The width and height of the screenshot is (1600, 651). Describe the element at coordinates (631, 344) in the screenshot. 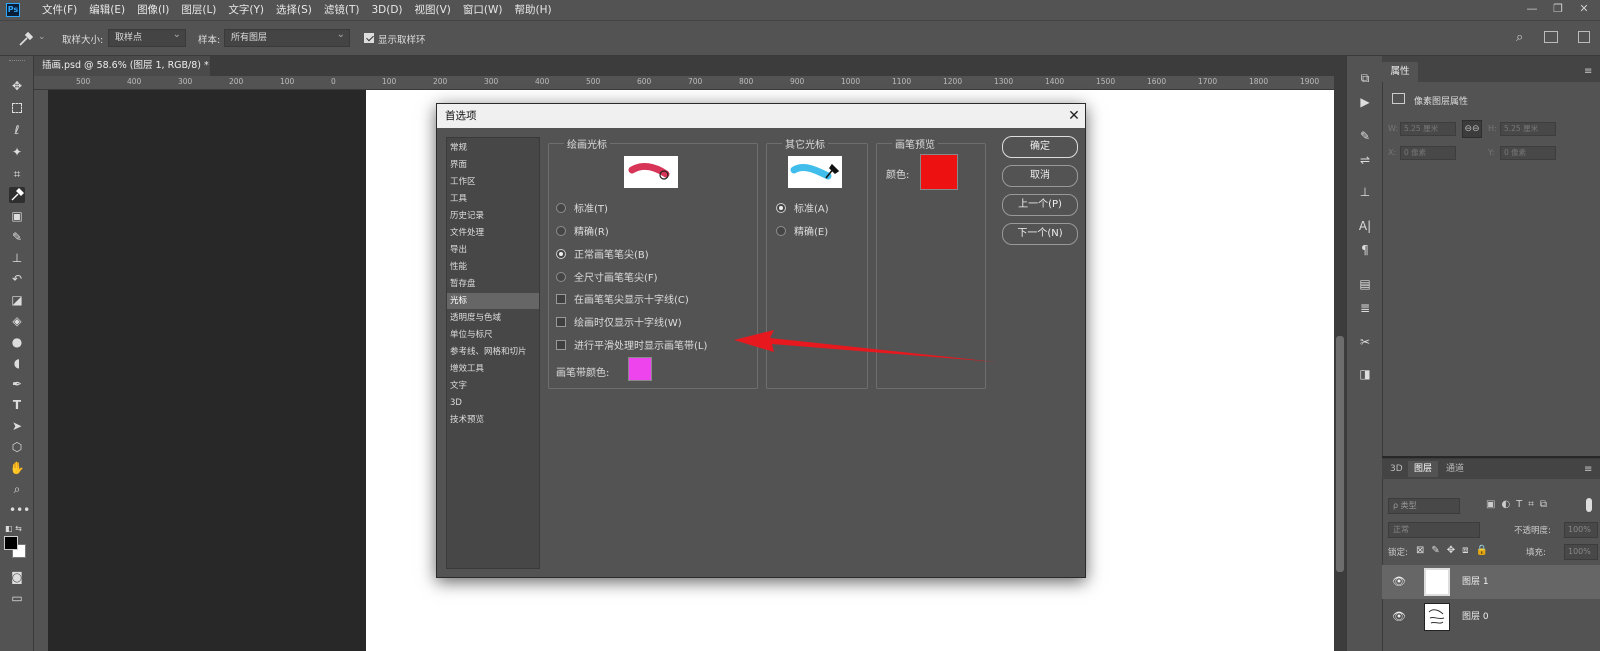

I see `show-brush-leash-checkbox: 进行平滑处理时显示画笔带(L)` at that location.